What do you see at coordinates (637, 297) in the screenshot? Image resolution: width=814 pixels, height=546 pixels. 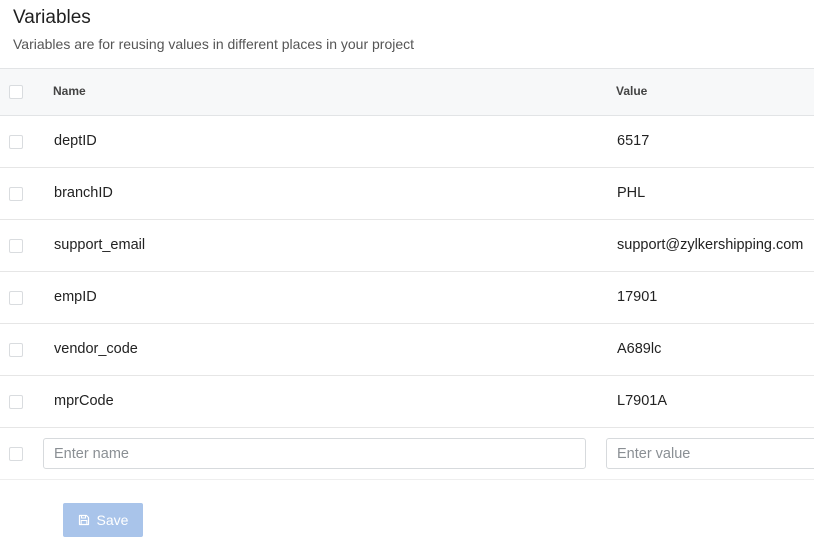 I see `variable-value: 17901` at bounding box center [637, 297].